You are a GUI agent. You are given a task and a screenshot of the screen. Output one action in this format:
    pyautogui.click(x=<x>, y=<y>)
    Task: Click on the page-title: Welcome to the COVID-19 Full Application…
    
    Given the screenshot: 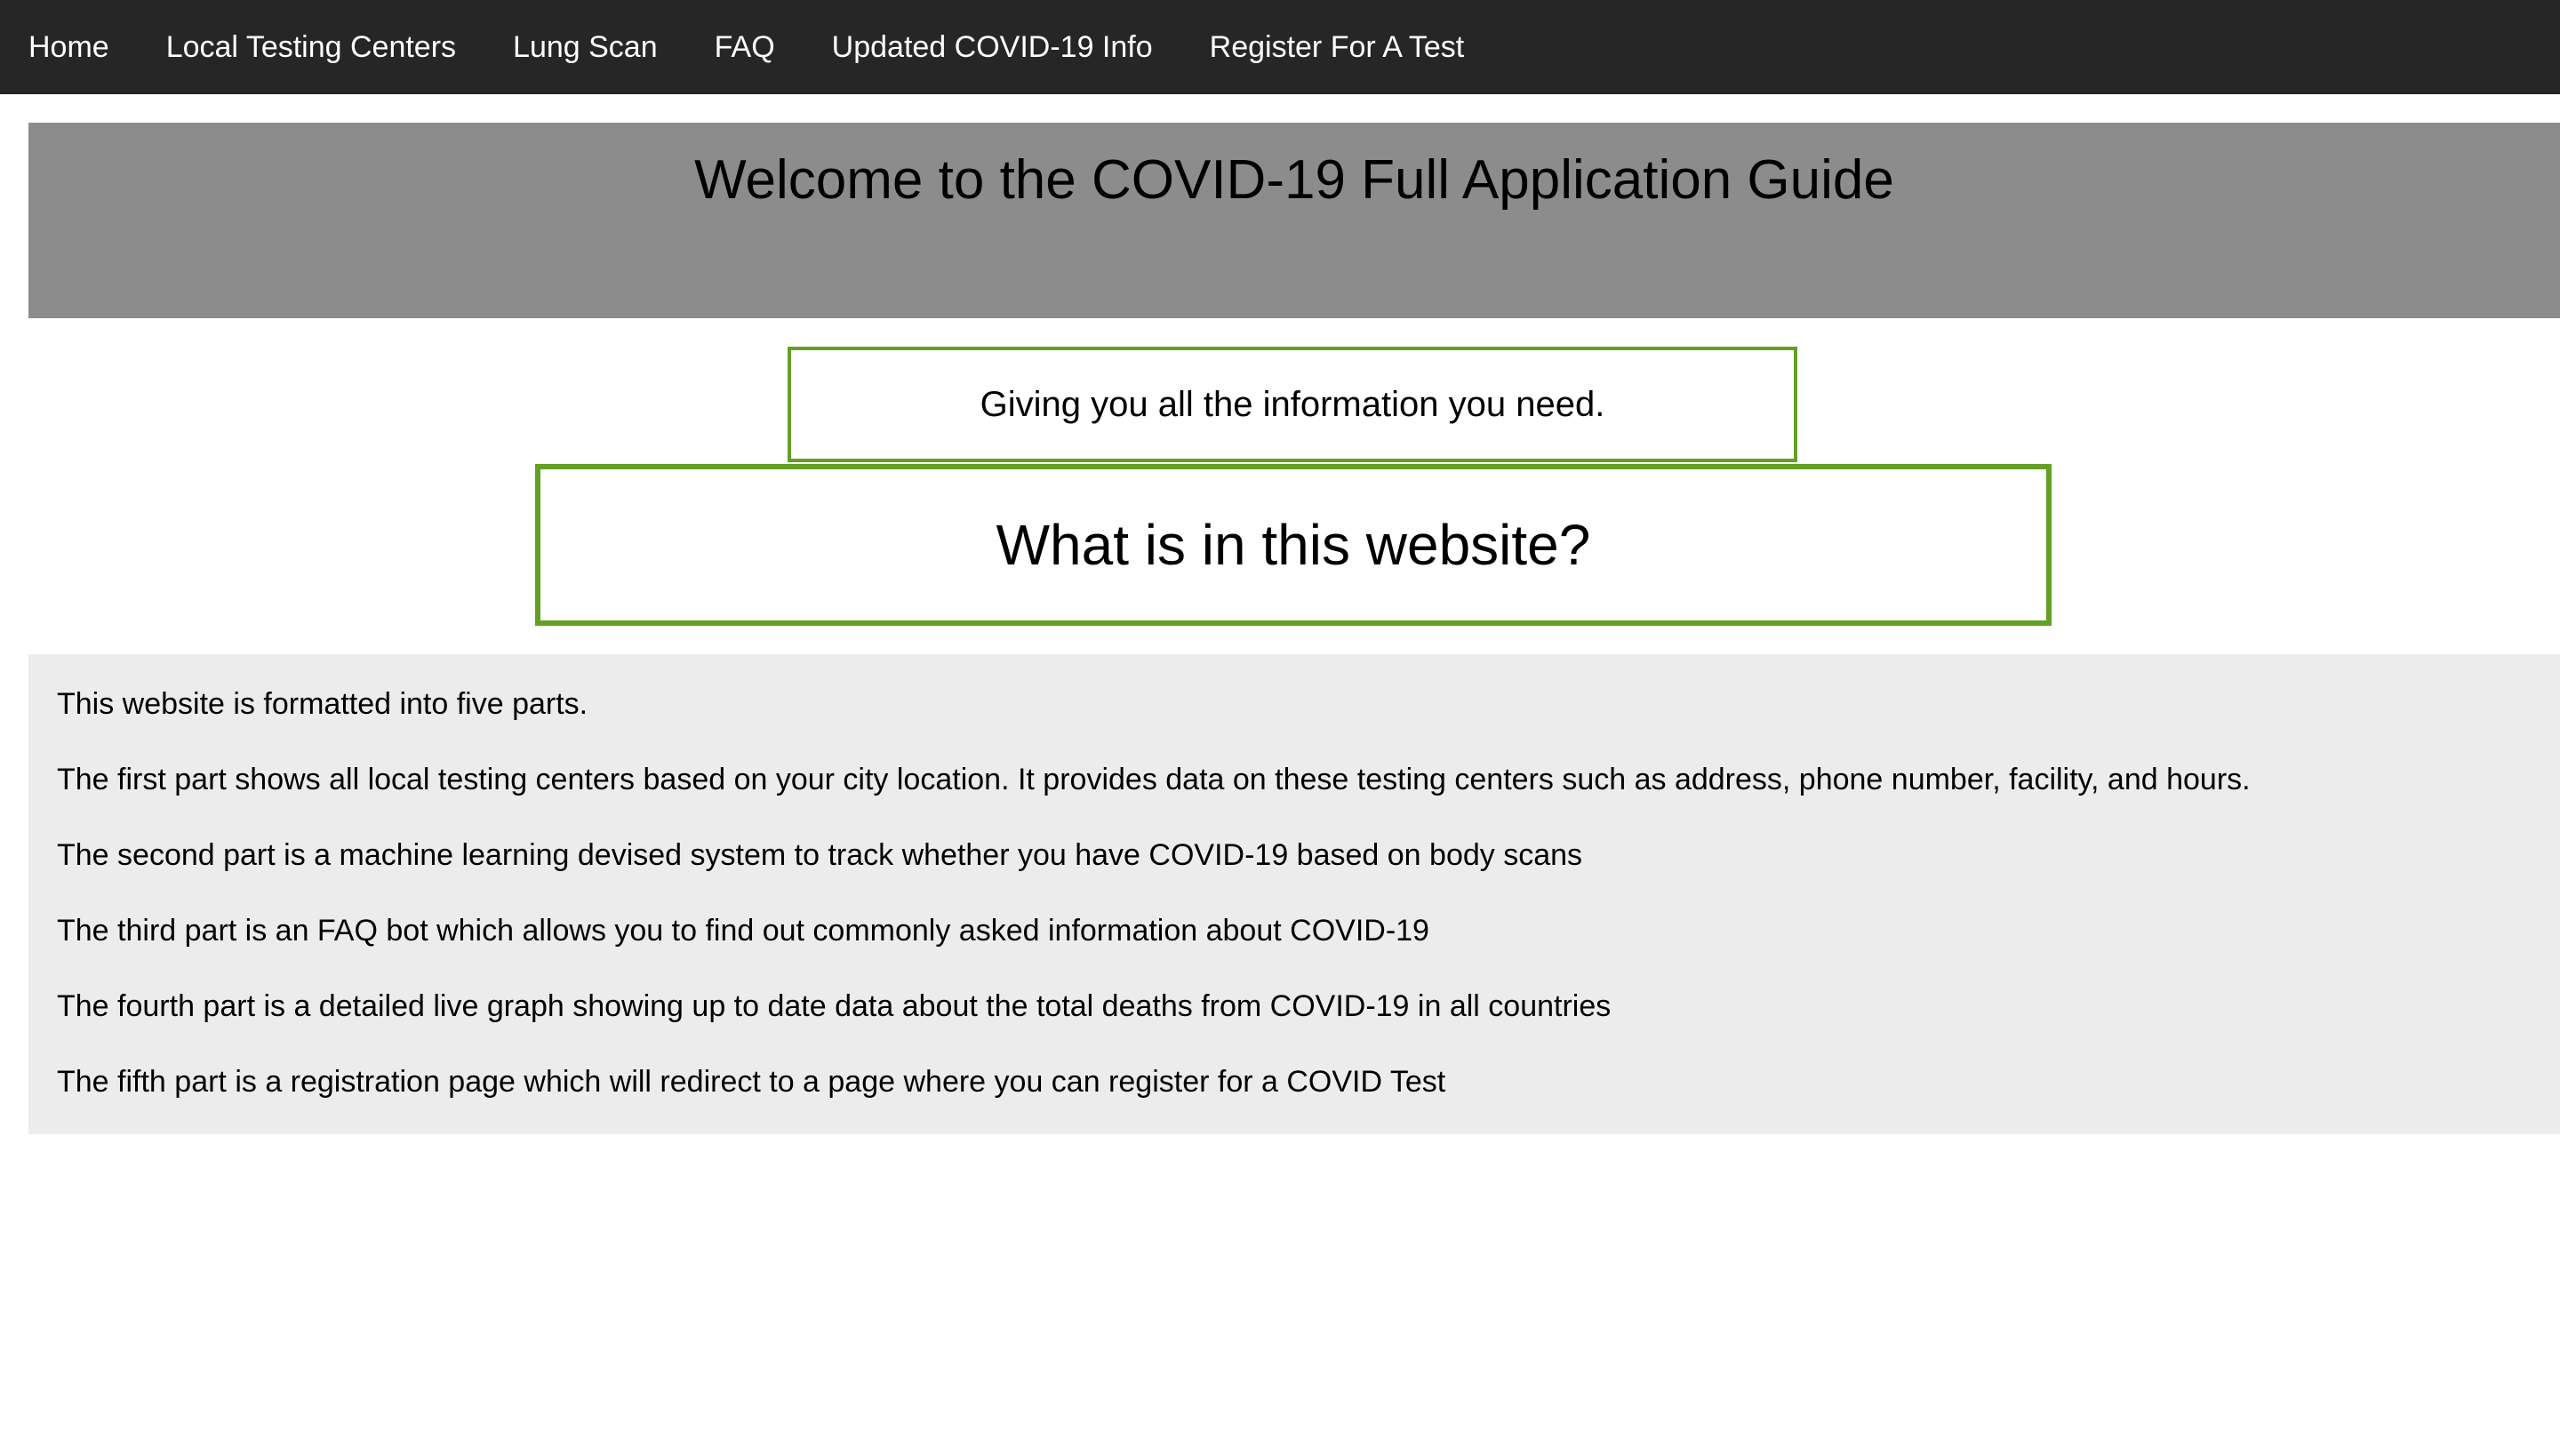 What is the action you would take?
    pyautogui.click(x=1294, y=180)
    